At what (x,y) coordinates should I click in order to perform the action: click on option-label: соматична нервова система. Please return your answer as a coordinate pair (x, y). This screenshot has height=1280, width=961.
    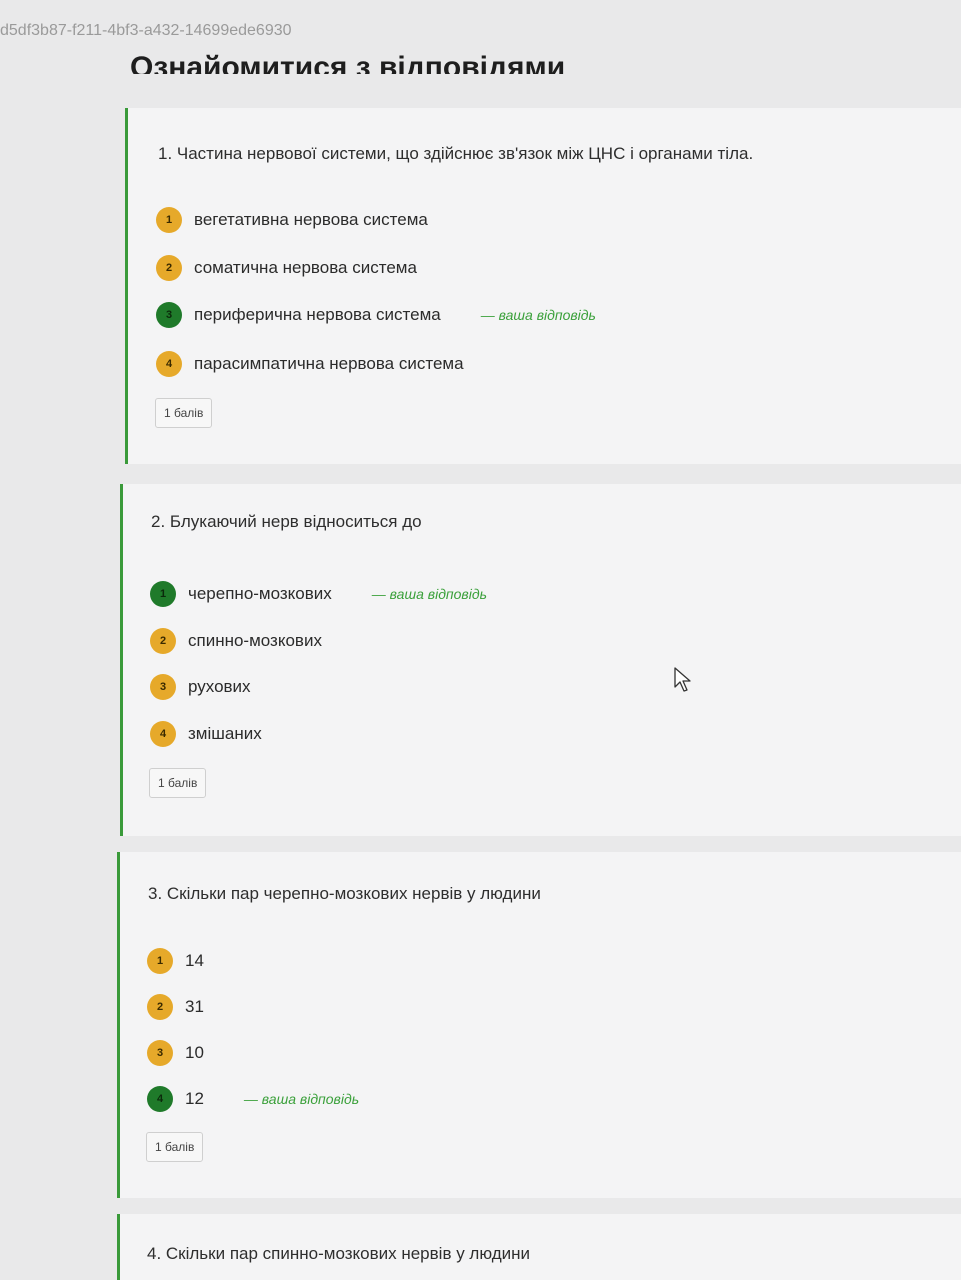
    Looking at the image, I should click on (305, 267).